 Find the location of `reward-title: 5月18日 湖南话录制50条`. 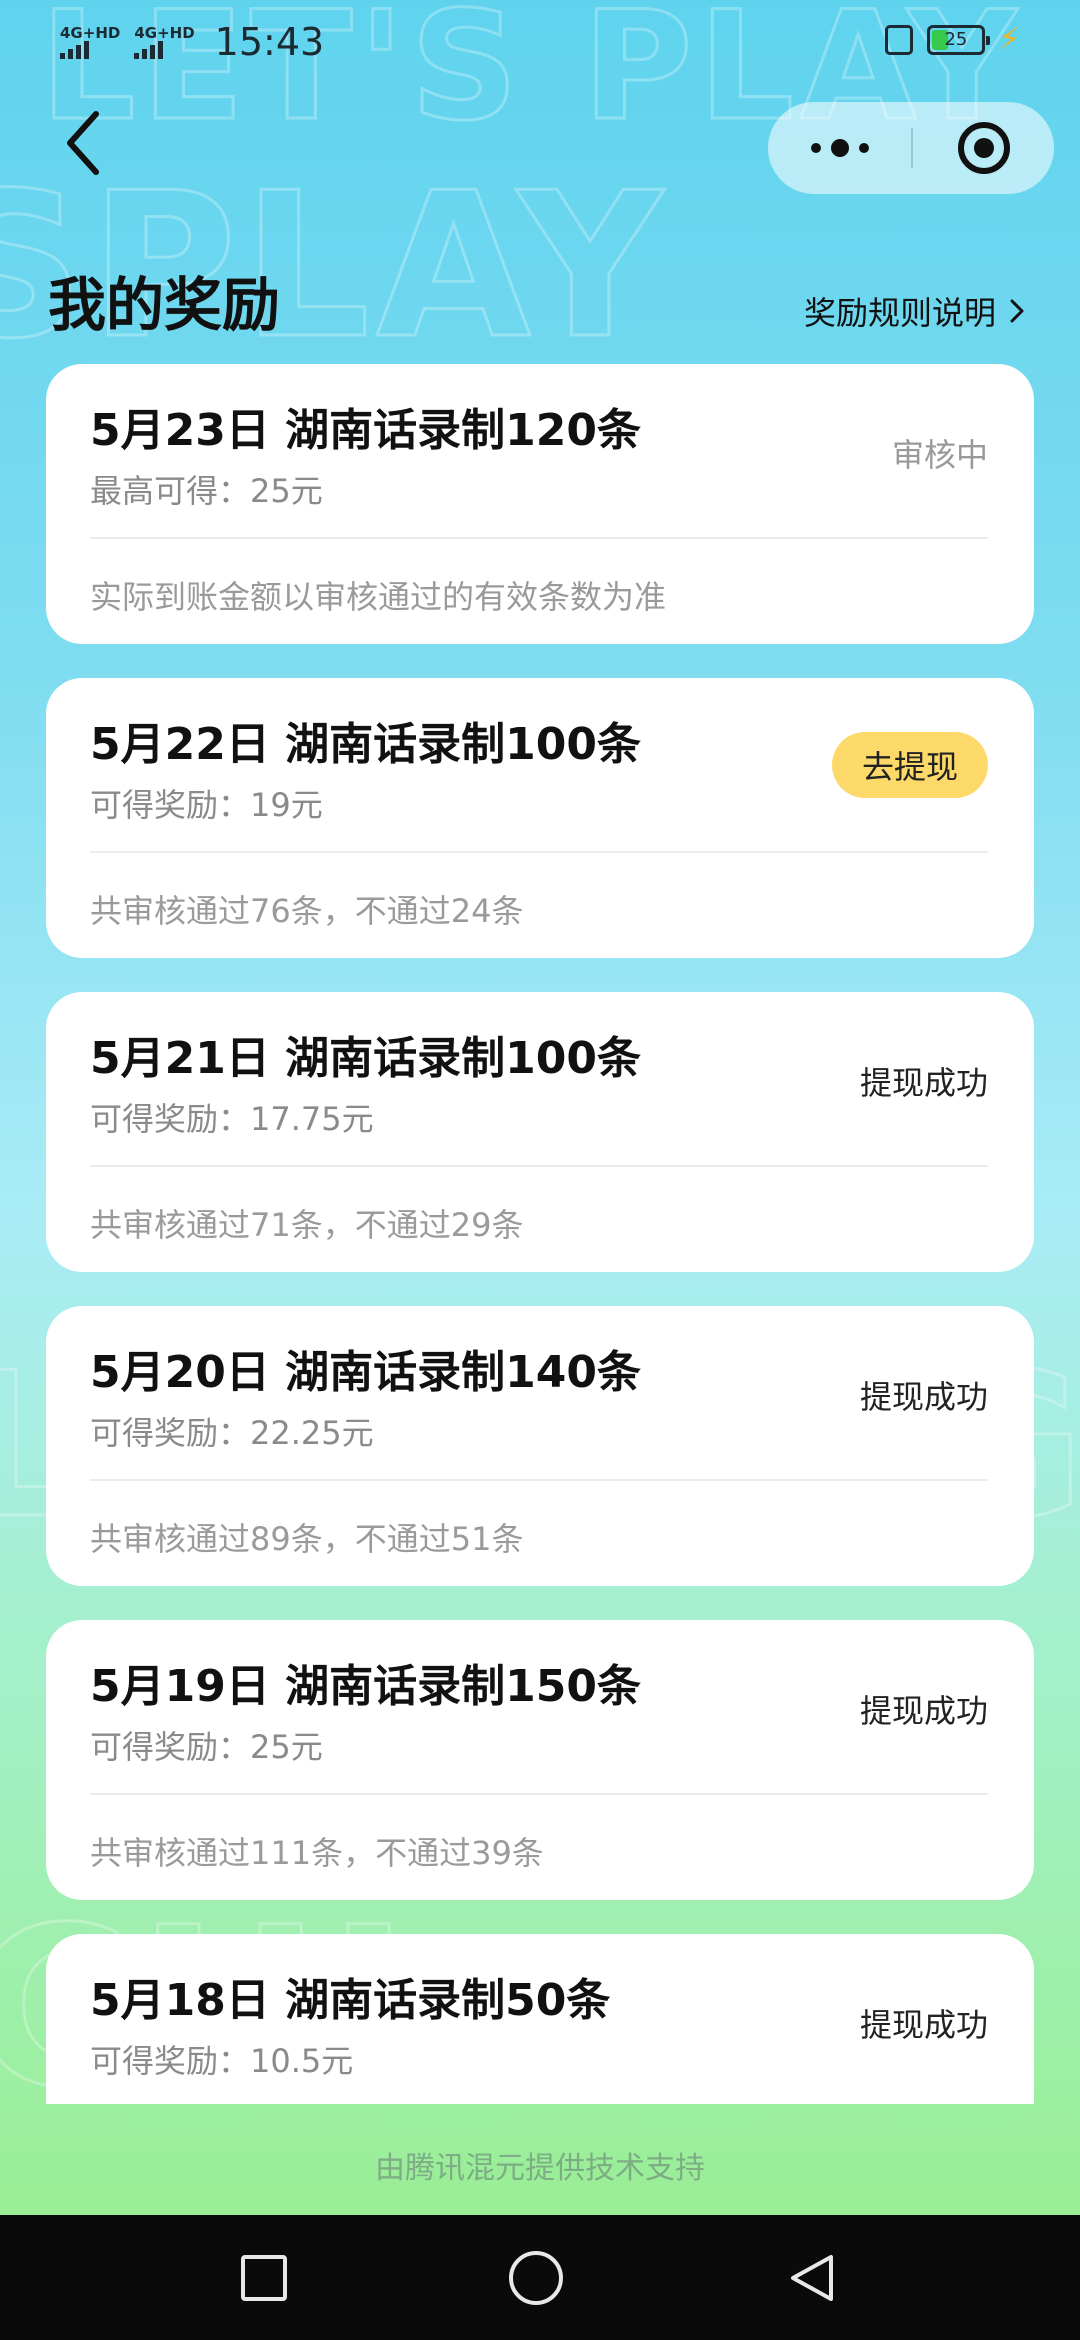

reward-title: 5月18日 湖南话录制50条 is located at coordinates (350, 2000).